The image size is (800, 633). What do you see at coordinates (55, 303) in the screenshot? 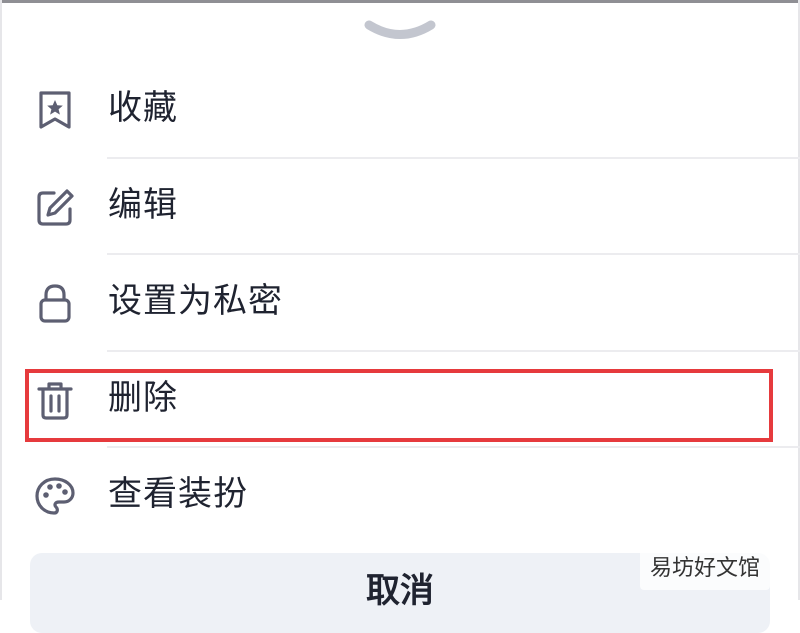
I see `lock-icon` at bounding box center [55, 303].